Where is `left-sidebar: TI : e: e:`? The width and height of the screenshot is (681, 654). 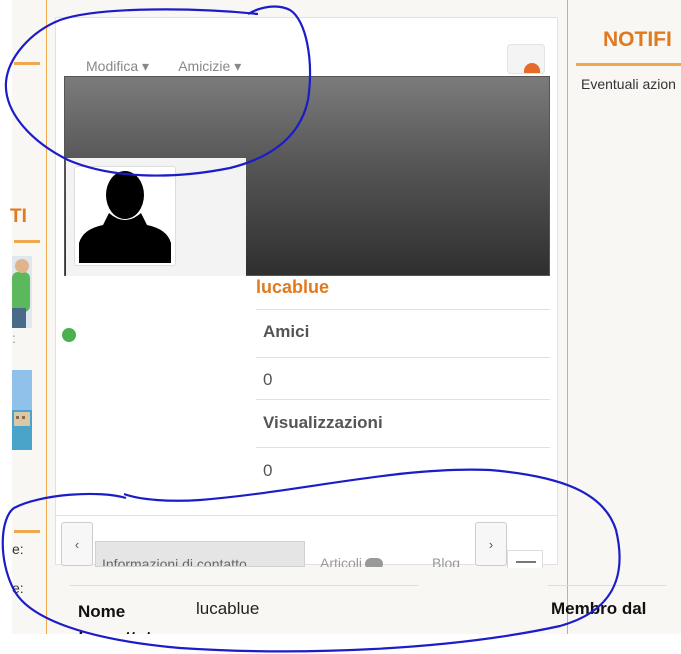
left-sidebar: TI : e: e: is located at coordinates (23, 327).